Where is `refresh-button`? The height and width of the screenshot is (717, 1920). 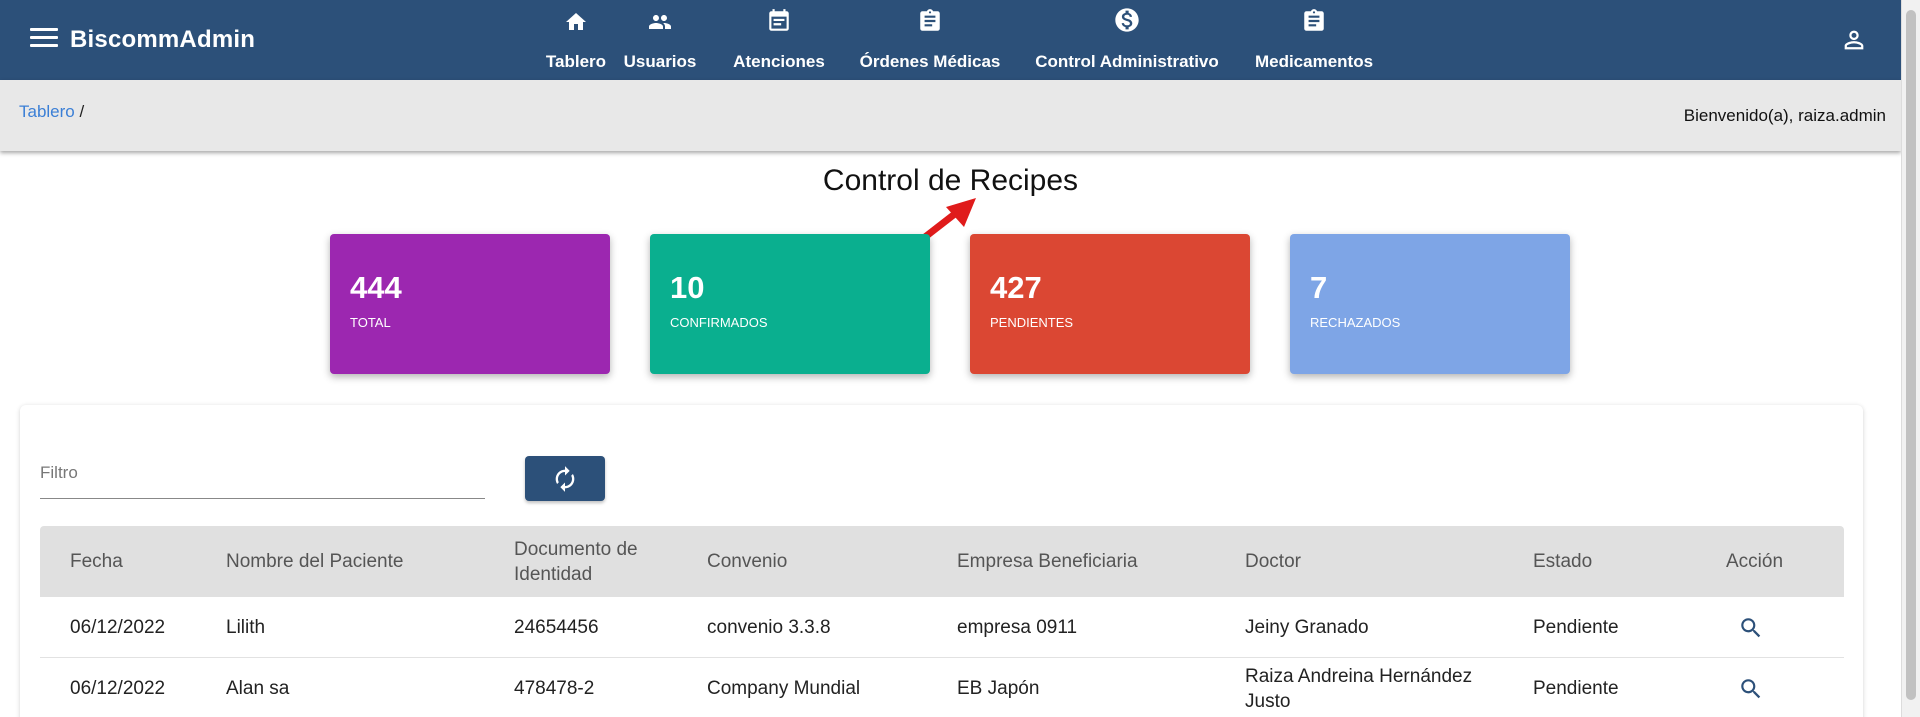
refresh-button is located at coordinates (565, 478).